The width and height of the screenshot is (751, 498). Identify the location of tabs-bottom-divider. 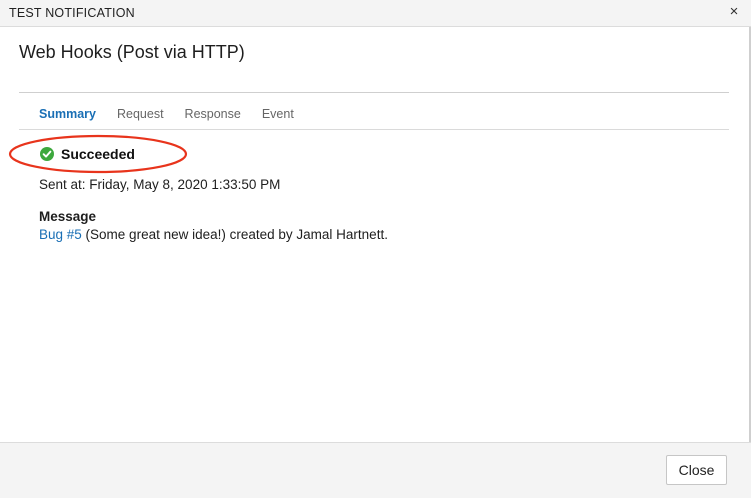
(374, 129).